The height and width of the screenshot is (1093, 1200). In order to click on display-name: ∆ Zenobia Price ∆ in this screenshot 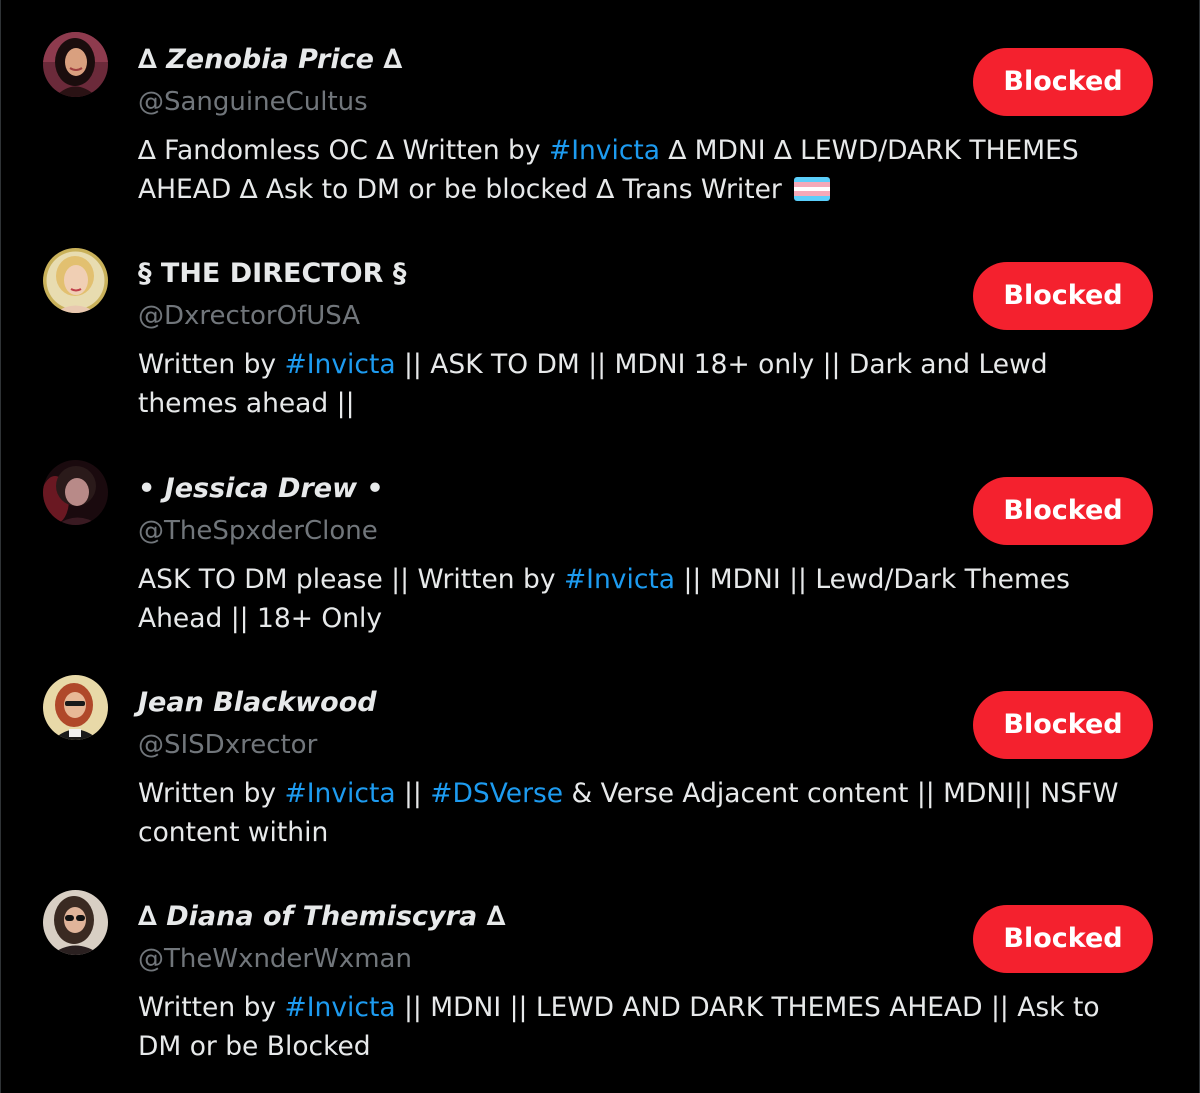, I will do `click(270, 60)`.